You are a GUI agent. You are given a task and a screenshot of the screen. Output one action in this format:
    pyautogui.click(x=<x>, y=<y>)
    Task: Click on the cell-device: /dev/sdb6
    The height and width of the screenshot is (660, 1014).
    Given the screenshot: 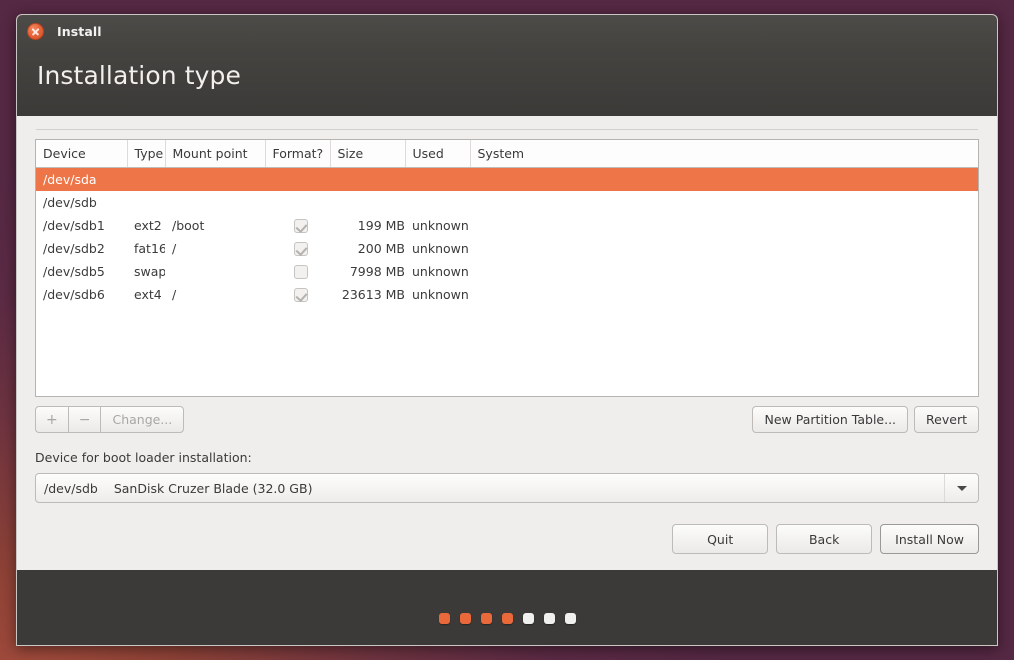 What is the action you would take?
    pyautogui.click(x=74, y=294)
    